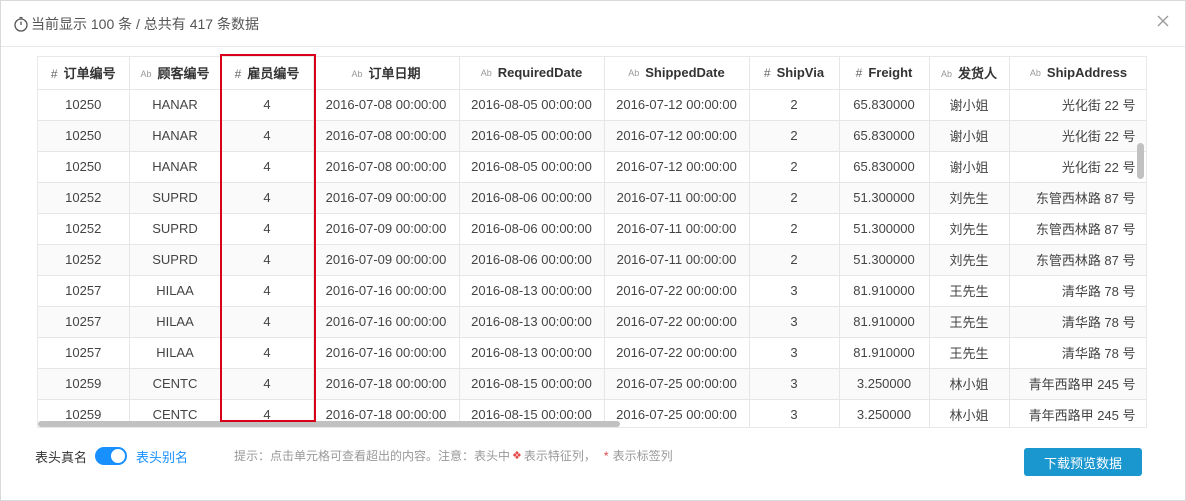 This screenshot has height=501, width=1186. Describe the element at coordinates (677, 73) in the screenshot. I see `column-header: Ab ShippedDate` at that location.